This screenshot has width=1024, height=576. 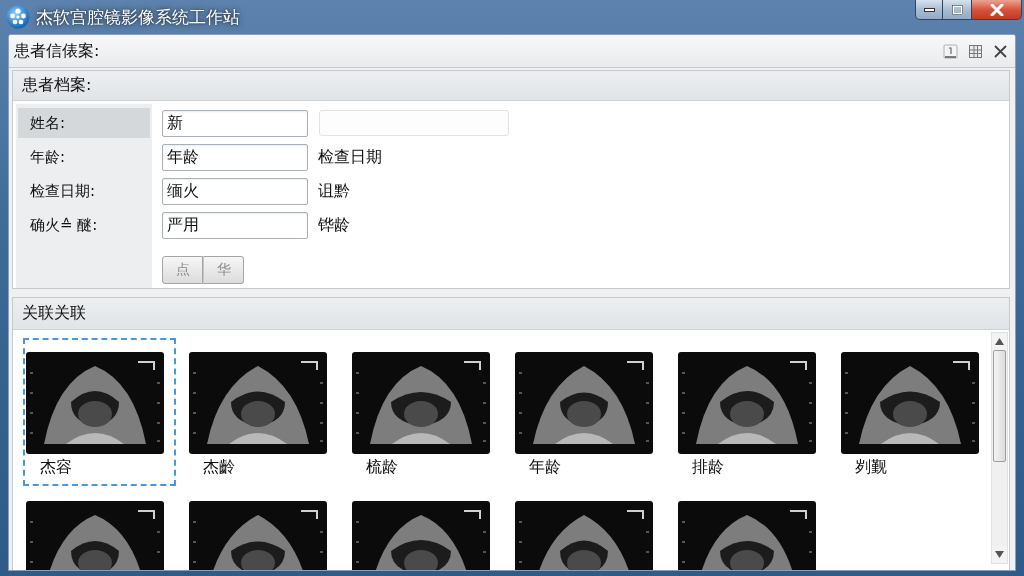 What do you see at coordinates (235, 225) in the screenshot?
I see `text-field: 严用` at bounding box center [235, 225].